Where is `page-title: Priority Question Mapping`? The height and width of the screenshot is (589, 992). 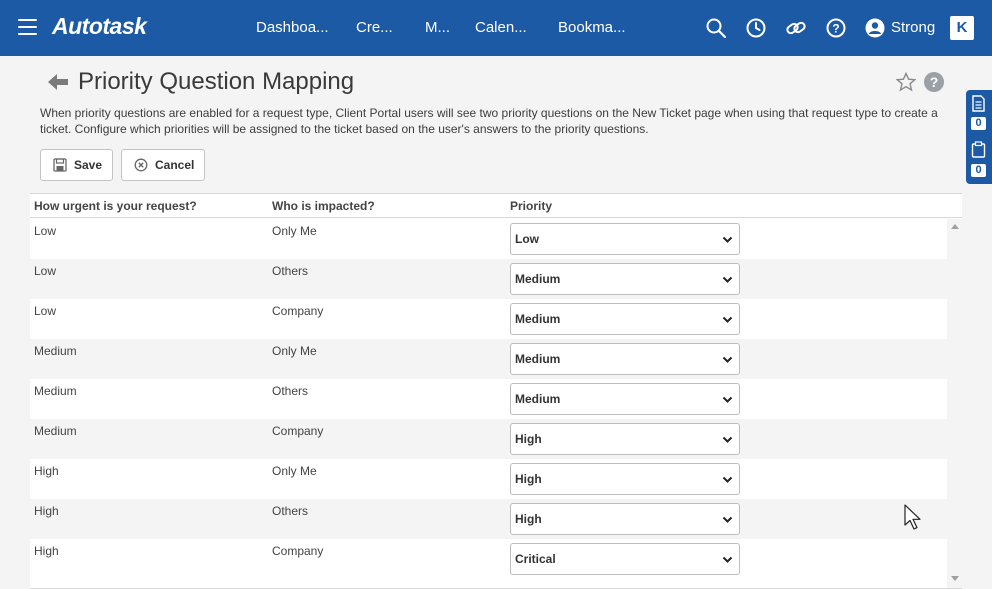 page-title: Priority Question Mapping is located at coordinates (216, 81).